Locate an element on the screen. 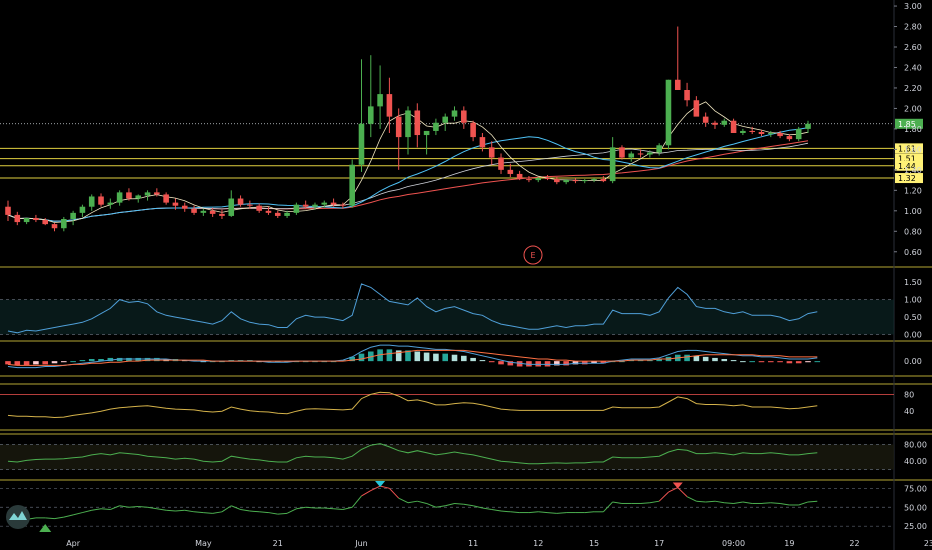 Image resolution: width=932 pixels, height=550 pixels. ind3-line is located at coordinates (412, 405).